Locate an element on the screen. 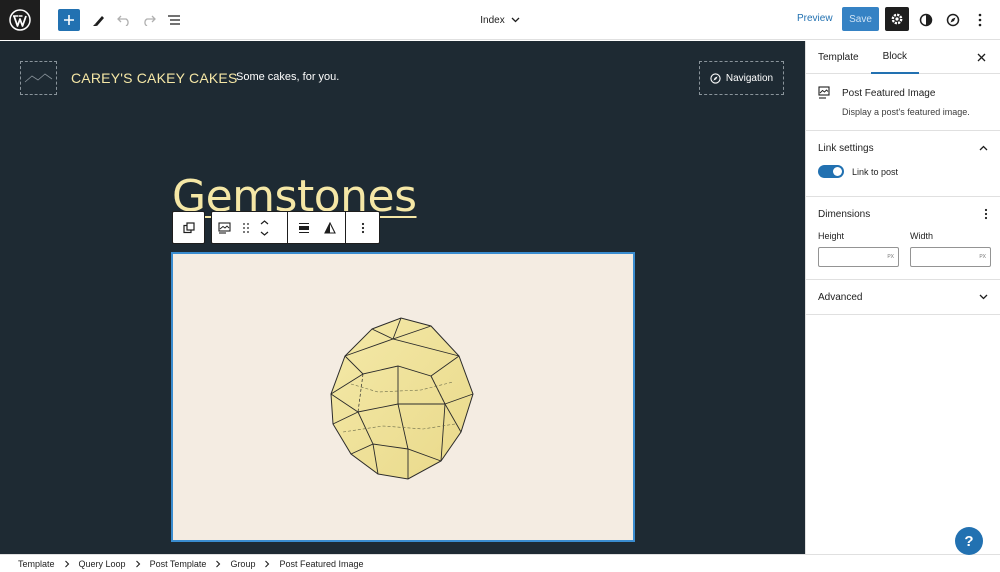 The height and width of the screenshot is (572, 1000). wordpress-logo-icon is located at coordinates (20, 20).